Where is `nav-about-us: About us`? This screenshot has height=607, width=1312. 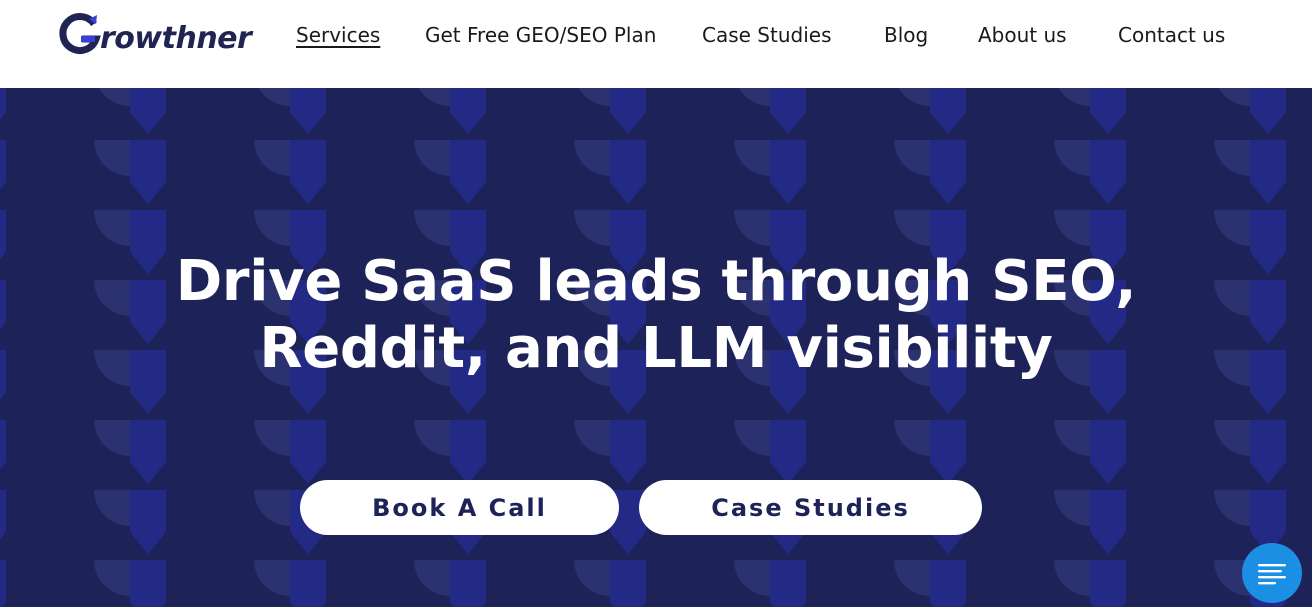 nav-about-us: About us is located at coordinates (1022, 35).